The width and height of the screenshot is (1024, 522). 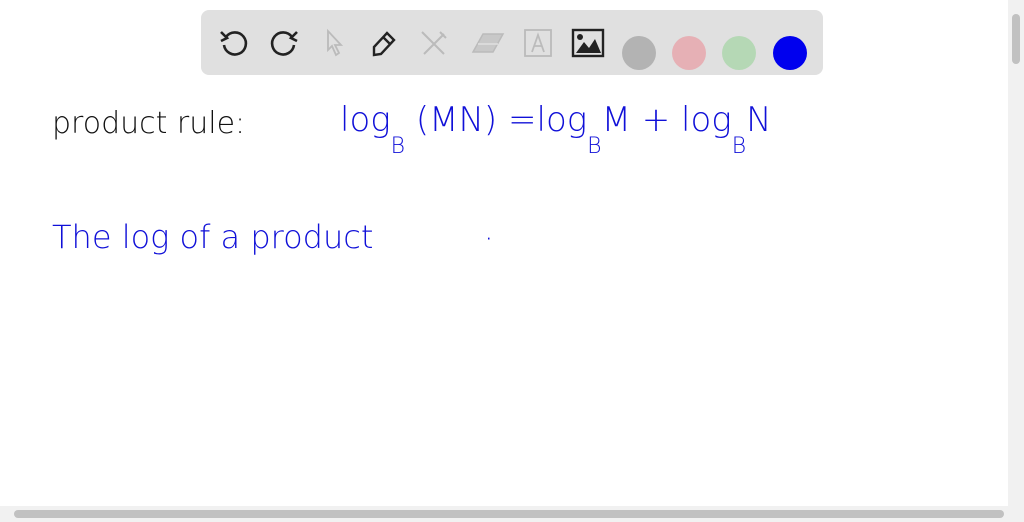 I want to click on formula-n: N, so click(x=759, y=120).